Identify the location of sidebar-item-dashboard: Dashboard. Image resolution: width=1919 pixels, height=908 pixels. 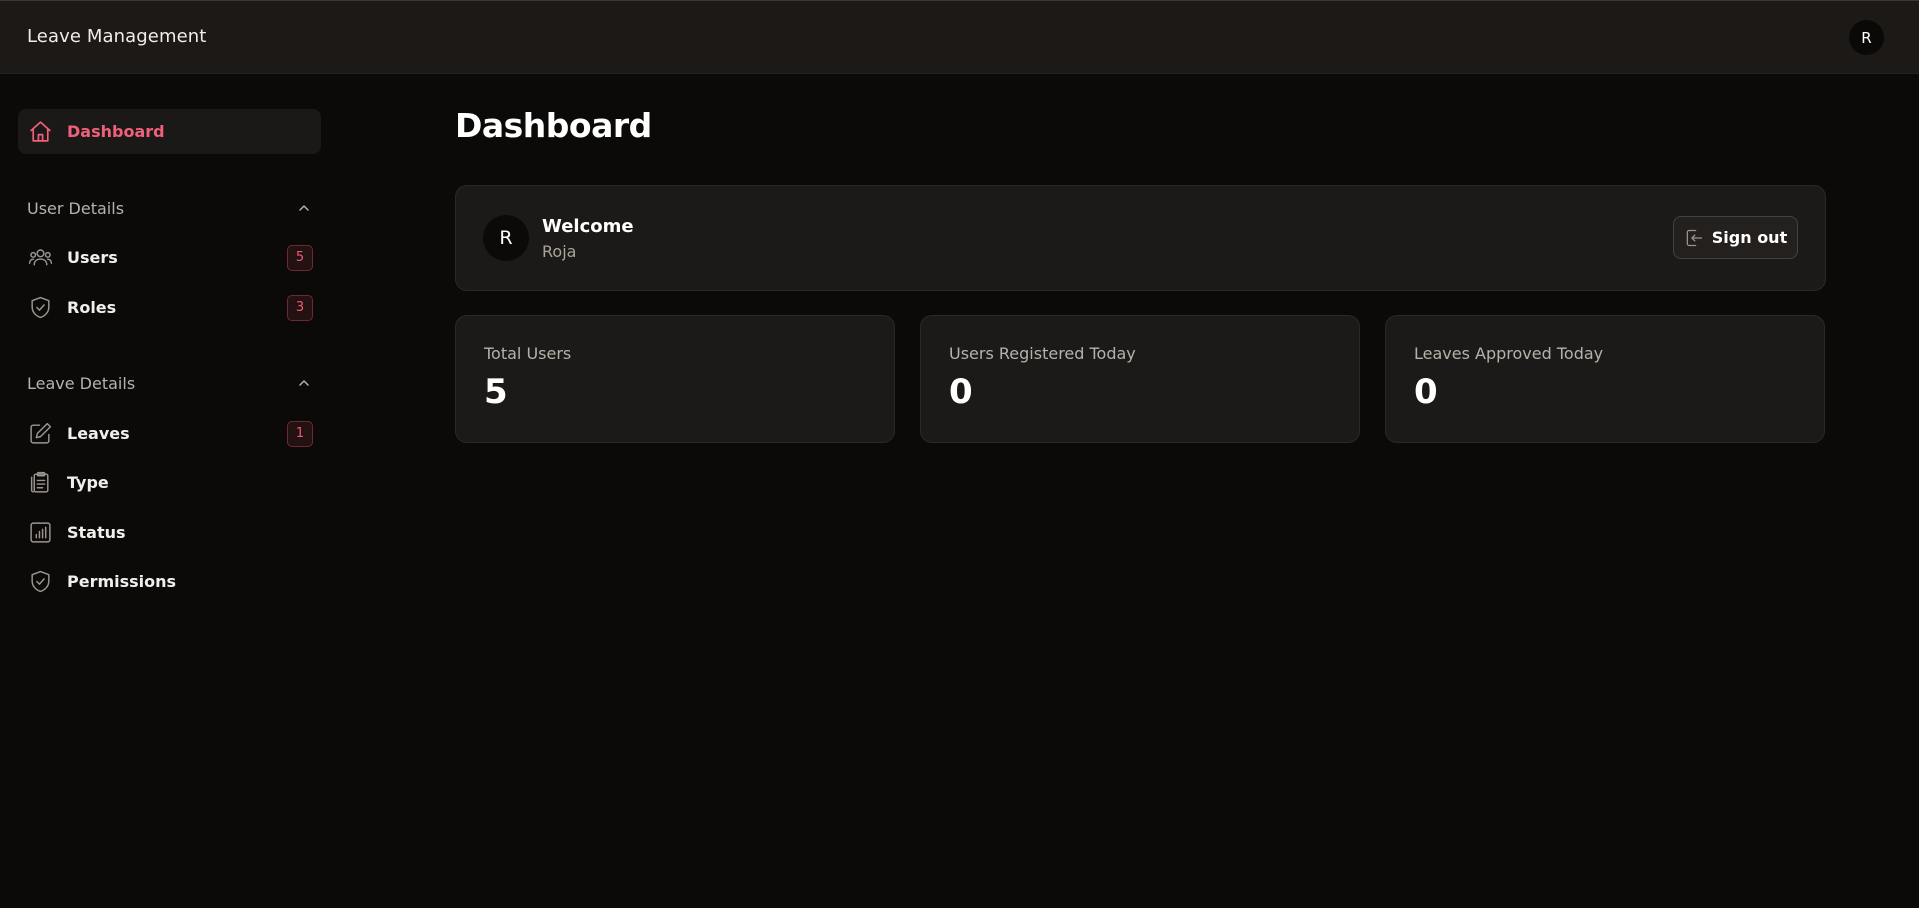
(169, 131).